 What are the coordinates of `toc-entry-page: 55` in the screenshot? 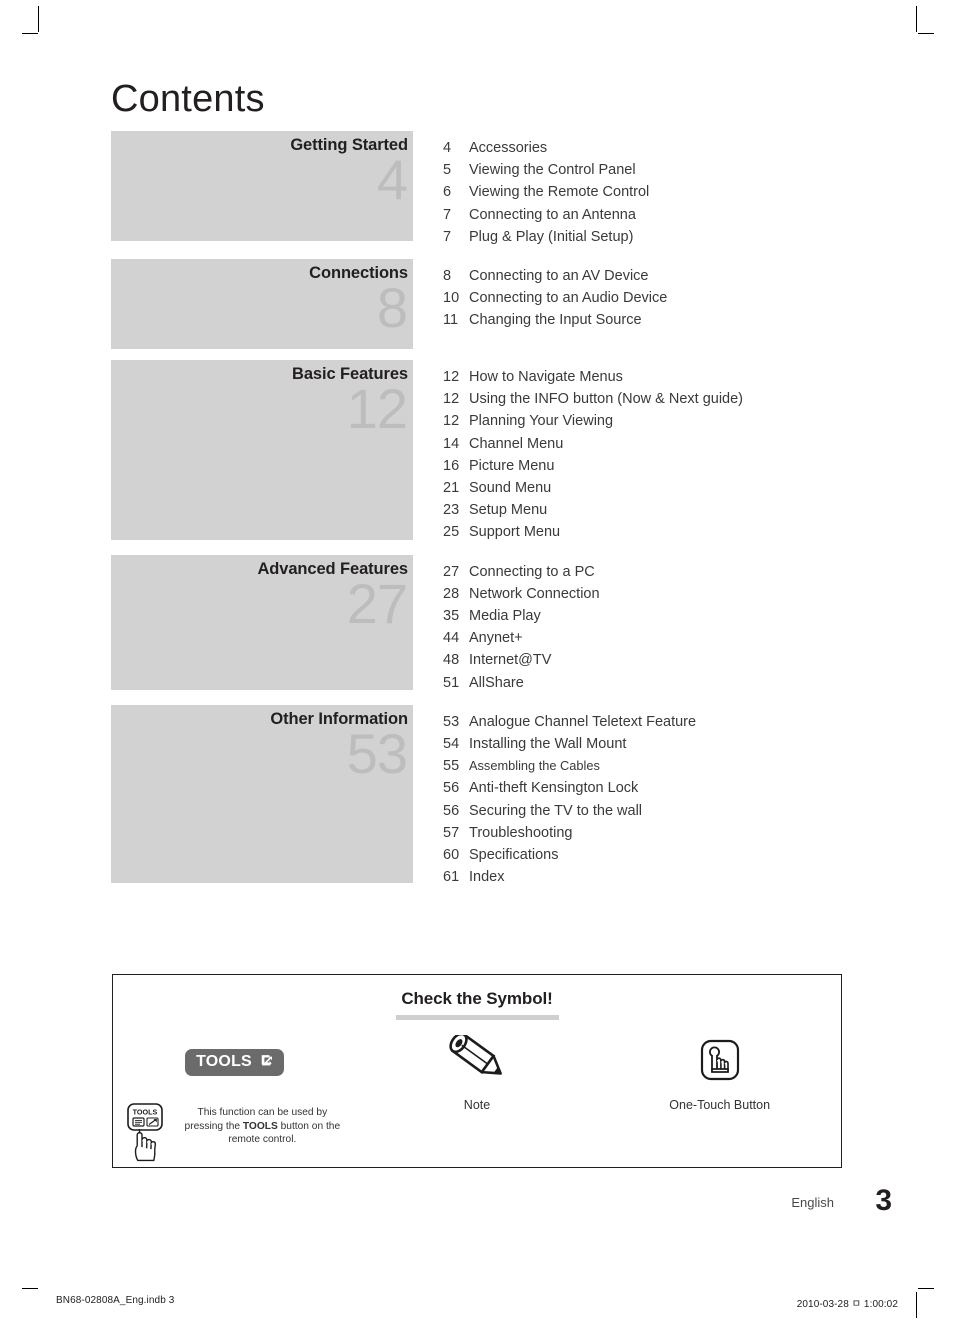 It's located at (451, 766).